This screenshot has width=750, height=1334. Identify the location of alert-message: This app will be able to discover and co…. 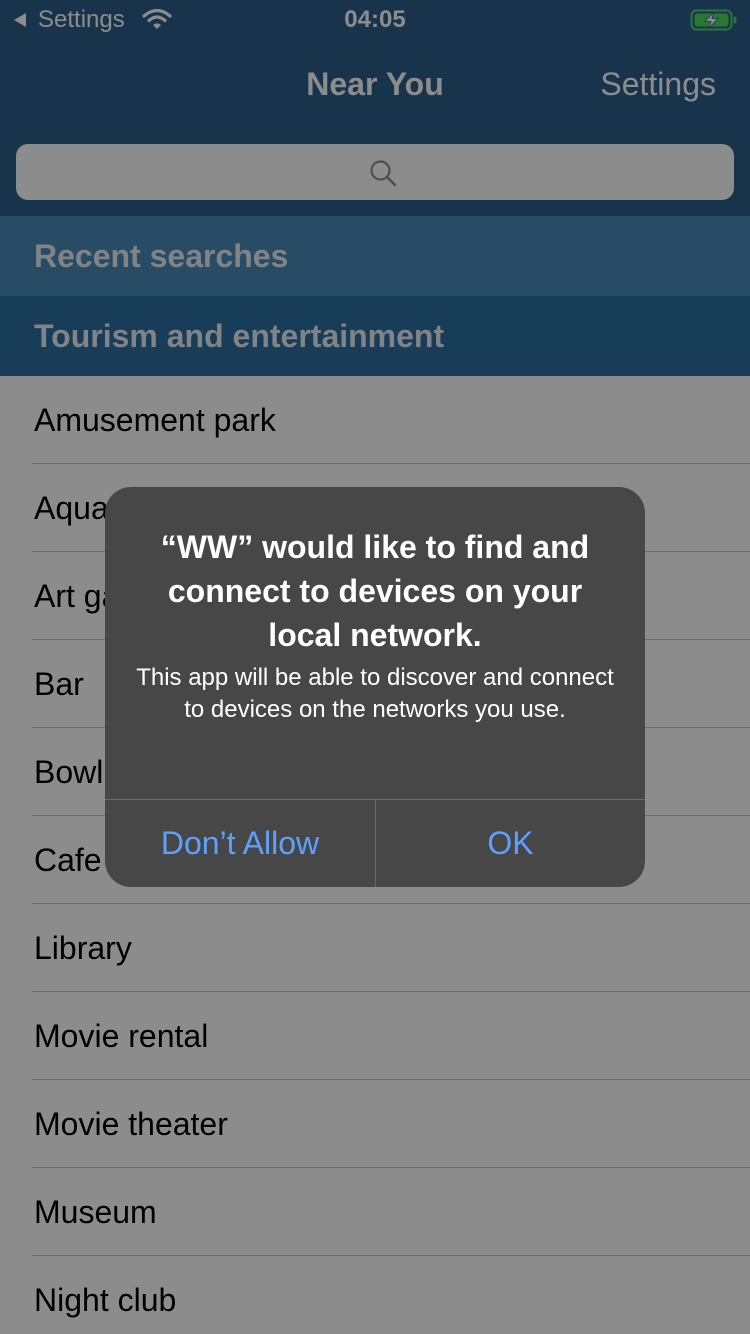
(375, 693).